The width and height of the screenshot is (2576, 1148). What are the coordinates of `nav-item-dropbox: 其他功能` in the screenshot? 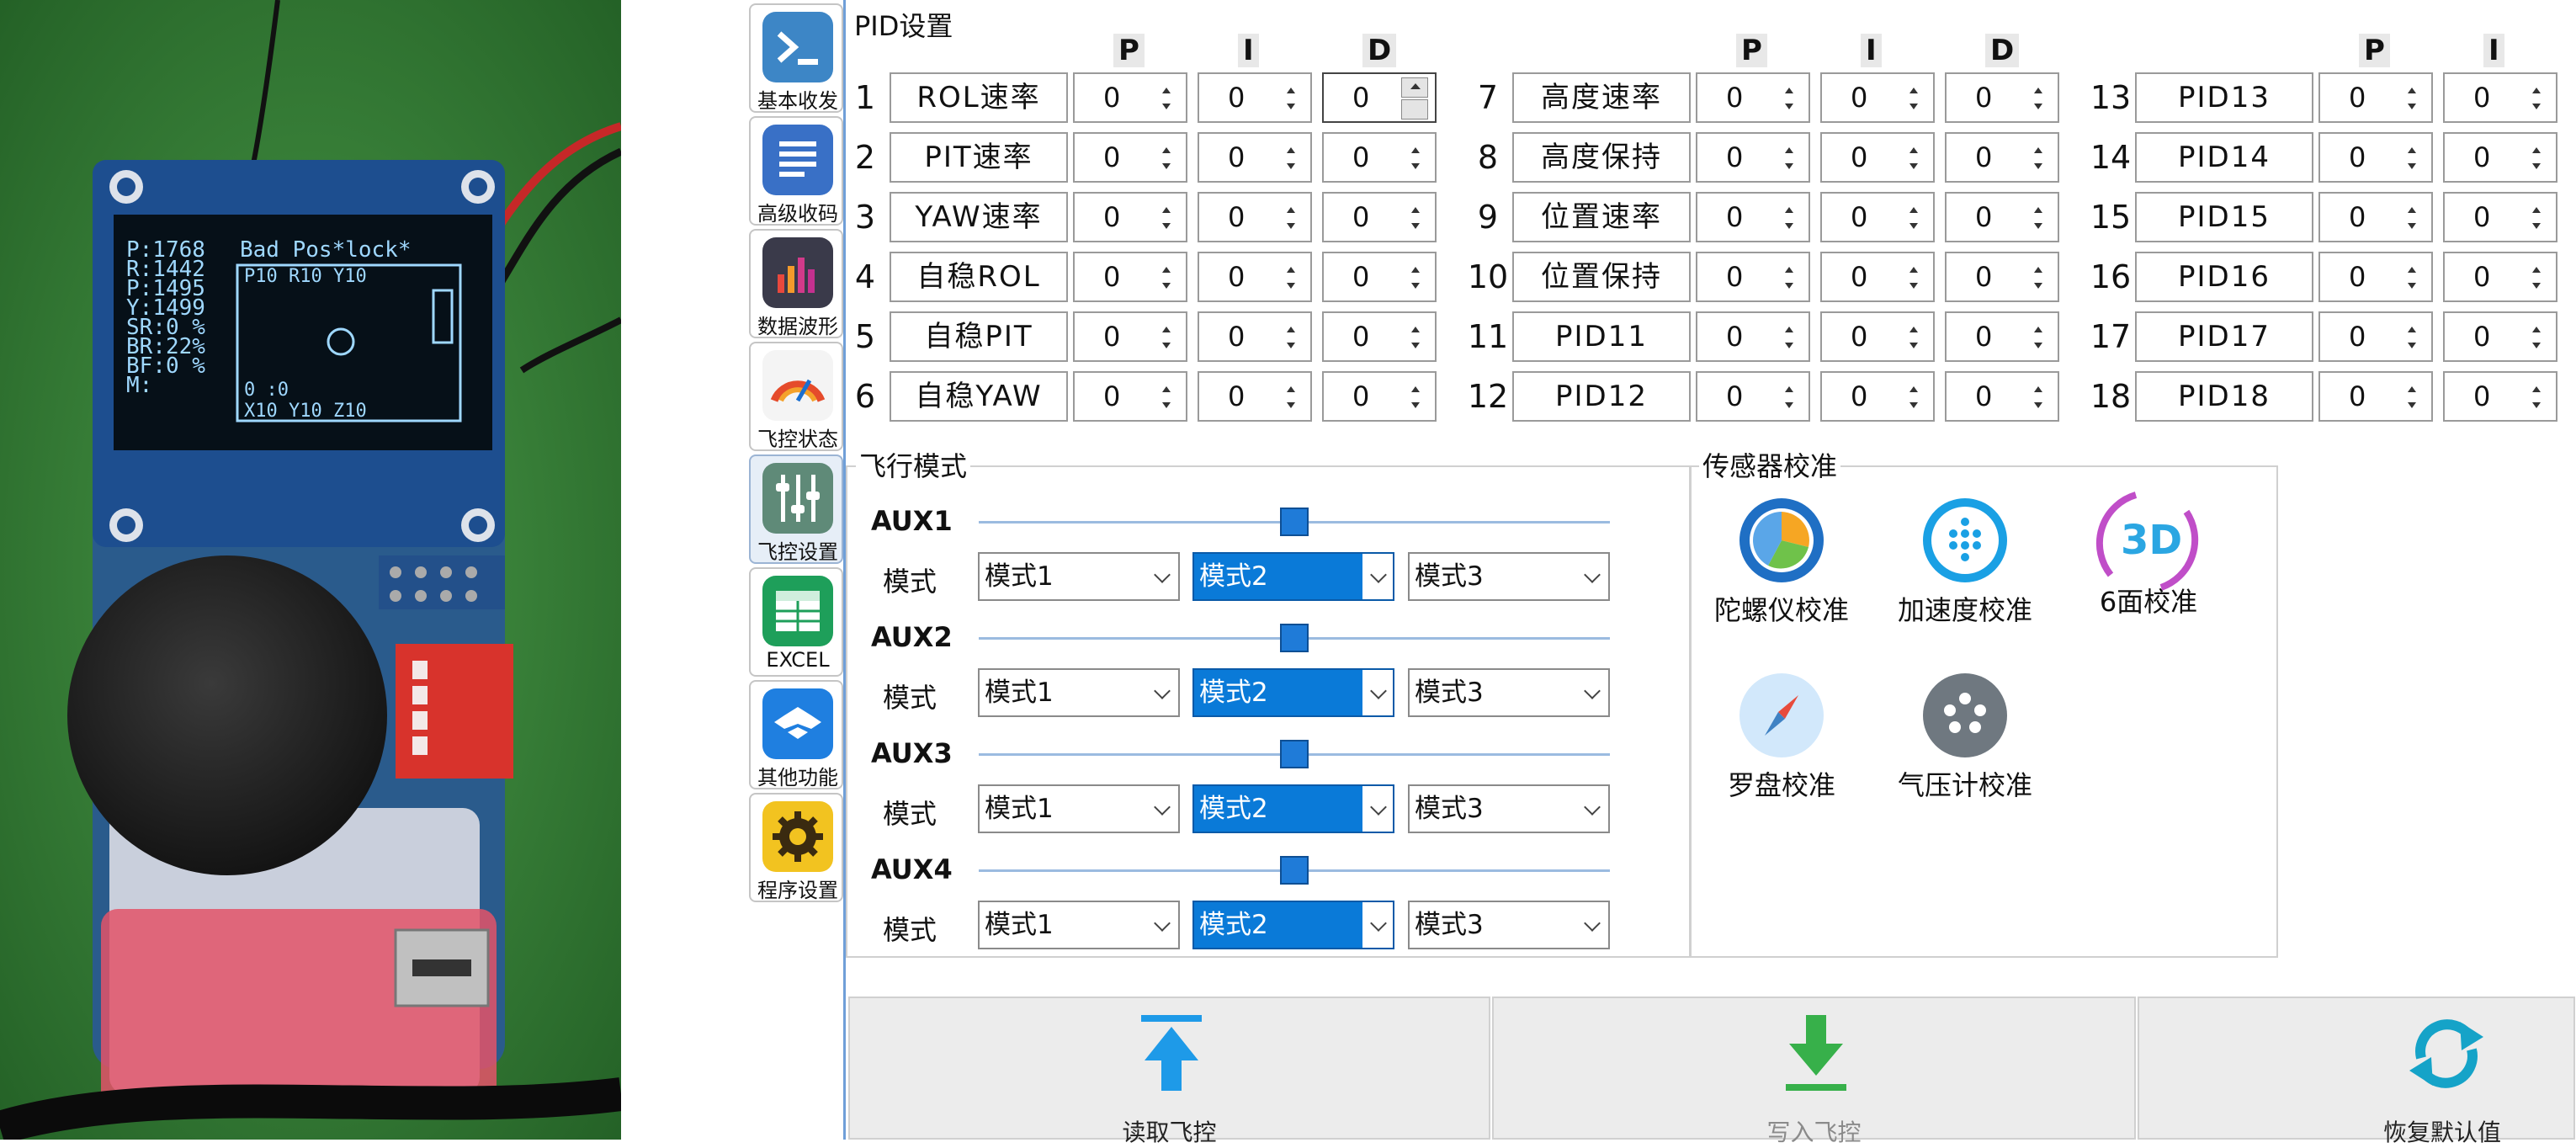 It's located at (796, 735).